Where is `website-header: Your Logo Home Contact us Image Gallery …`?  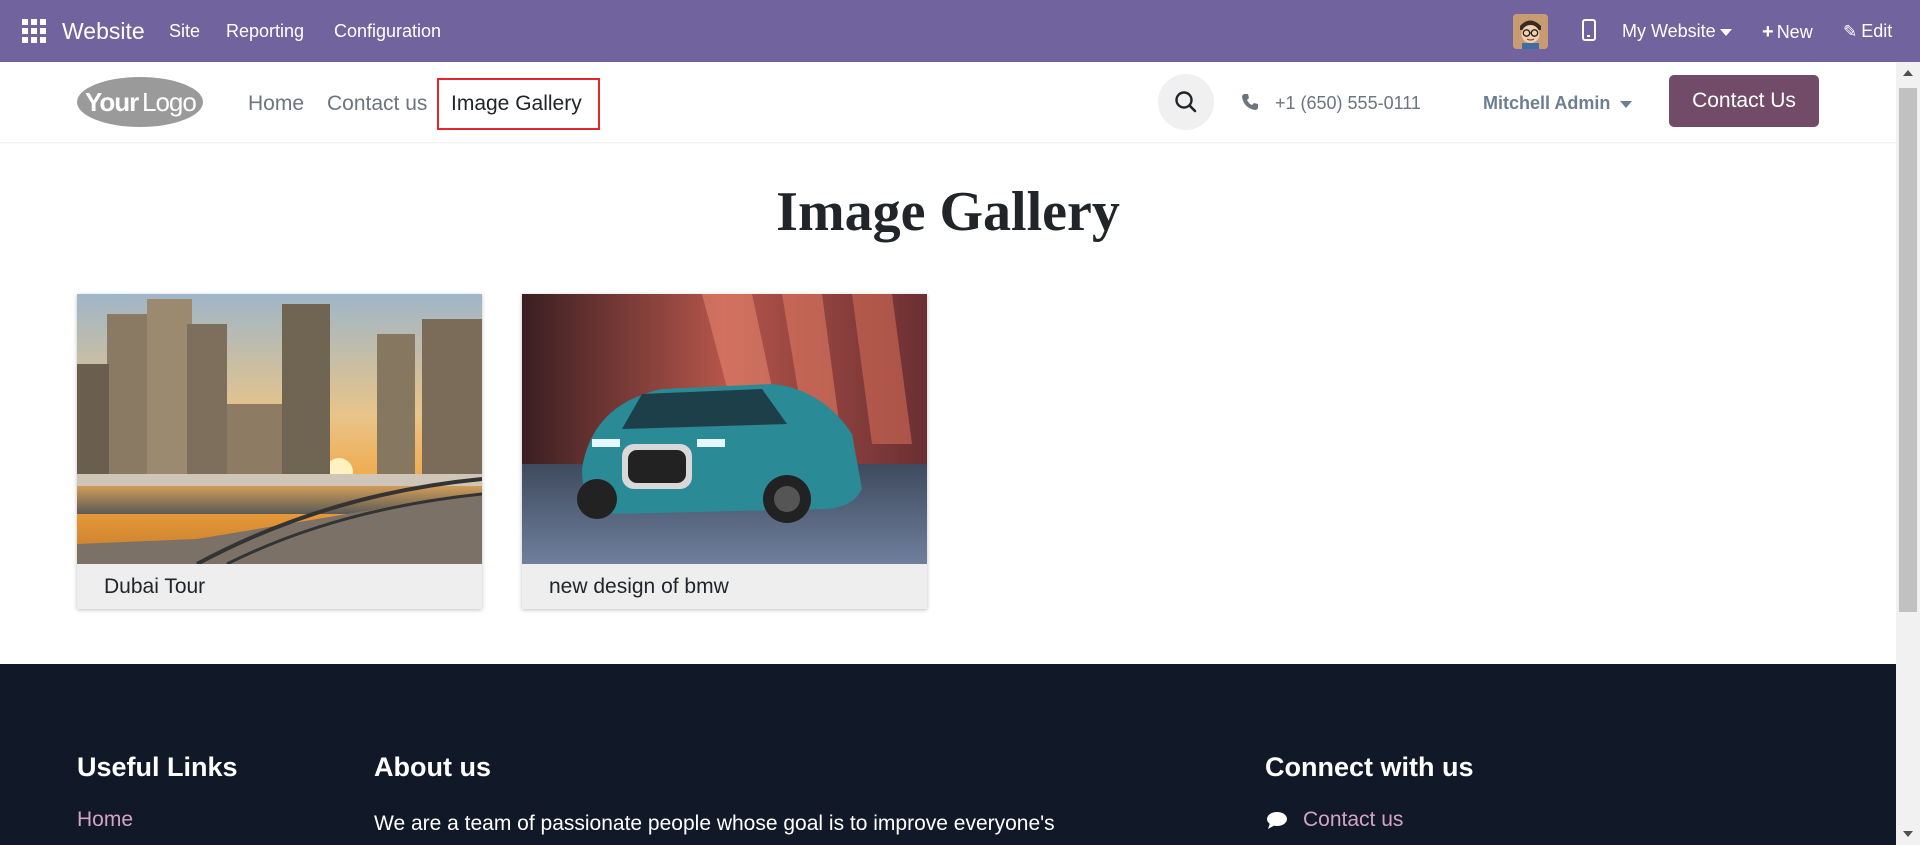
website-header: Your Logo Home Contact us Image Gallery … is located at coordinates (948, 102).